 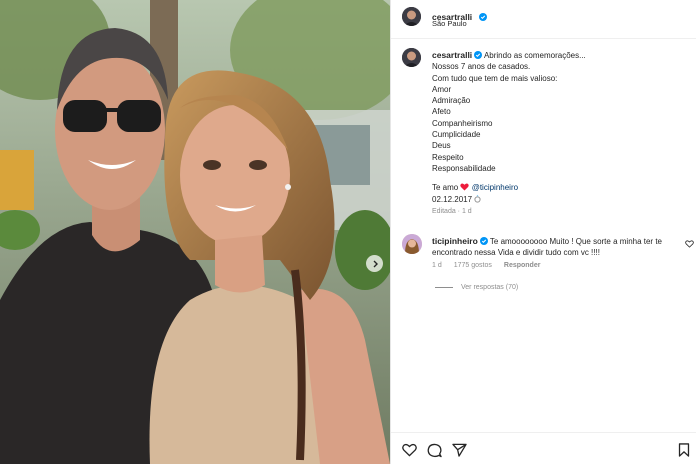 I want to click on caption-line: Responsabilidade, so click(x=464, y=168).